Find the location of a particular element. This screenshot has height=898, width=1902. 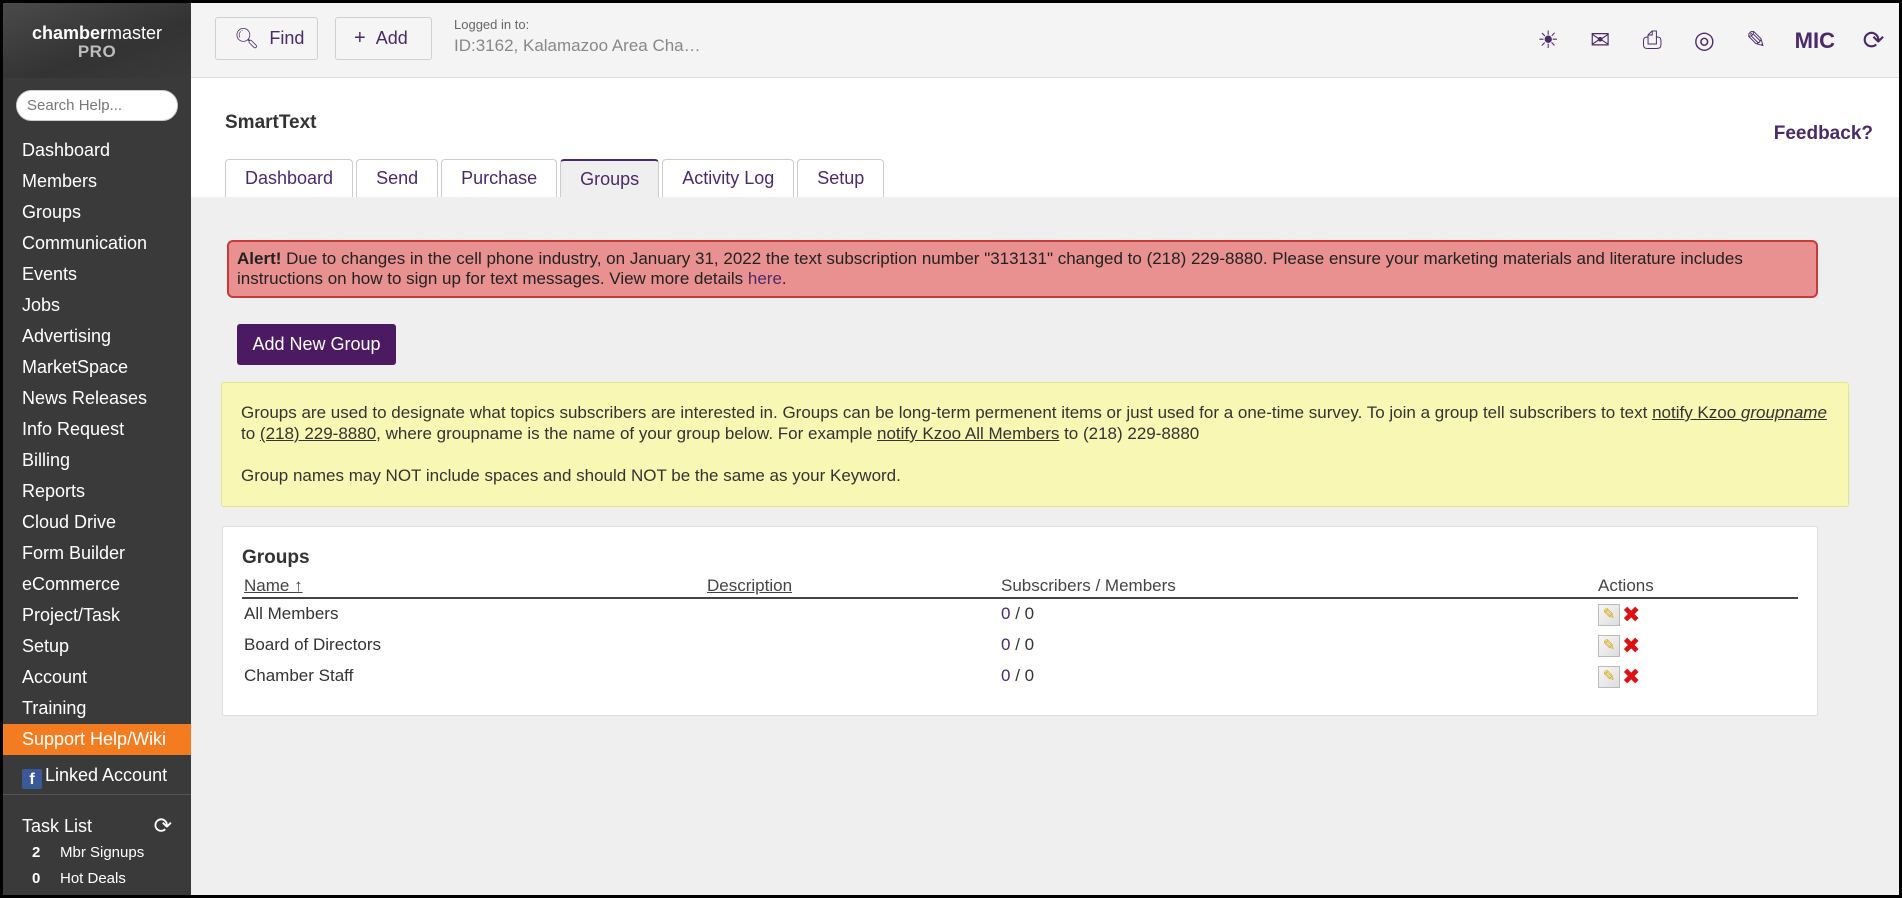

task-count: 0 is located at coordinates (36, 878).